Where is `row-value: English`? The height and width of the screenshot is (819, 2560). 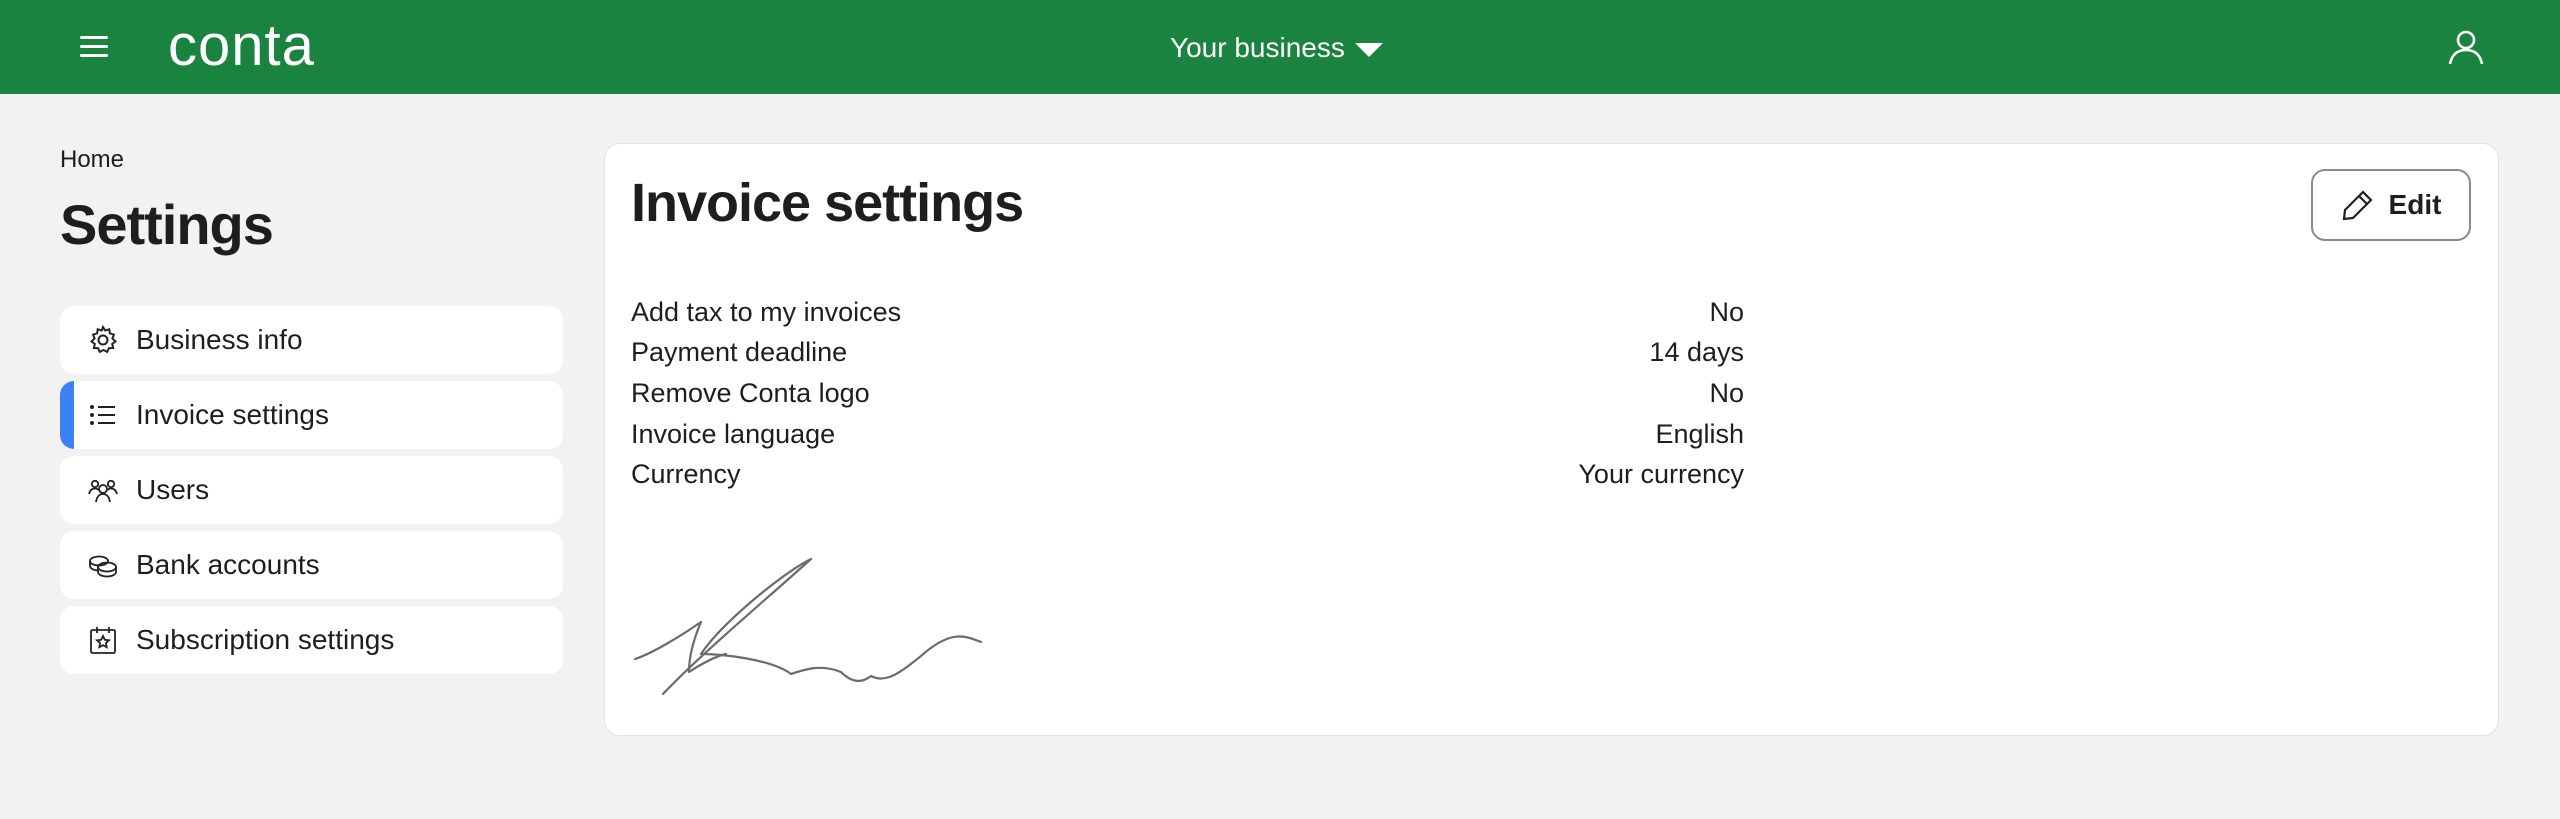 row-value: English is located at coordinates (1699, 433).